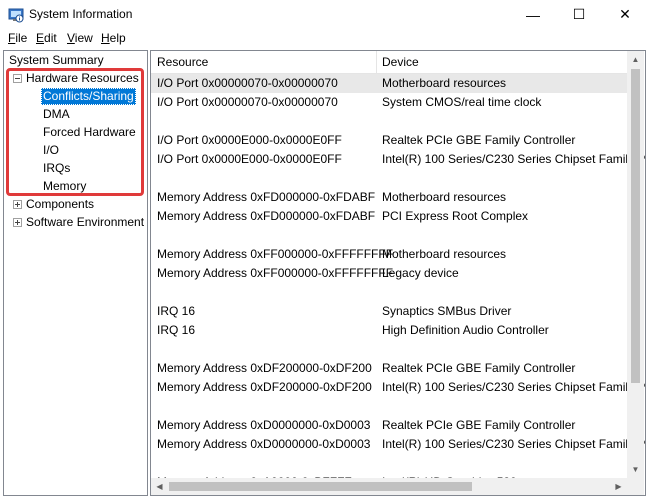  I want to click on table-row: IRQ 16 High Definition Audio Controller, so click(389, 330).